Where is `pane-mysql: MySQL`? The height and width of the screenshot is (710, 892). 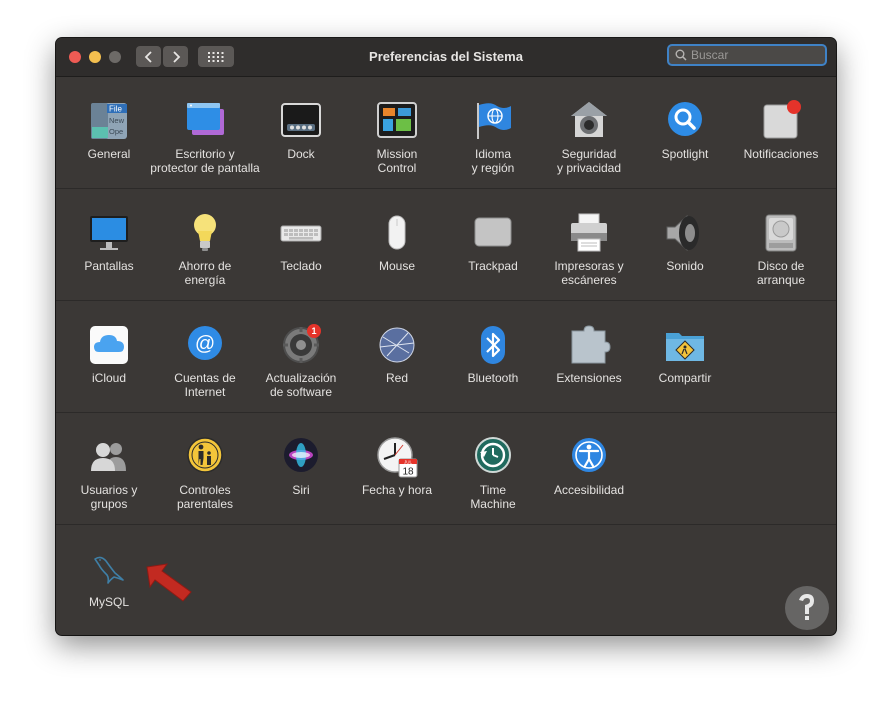 pane-mysql: MySQL is located at coordinates (109, 580).